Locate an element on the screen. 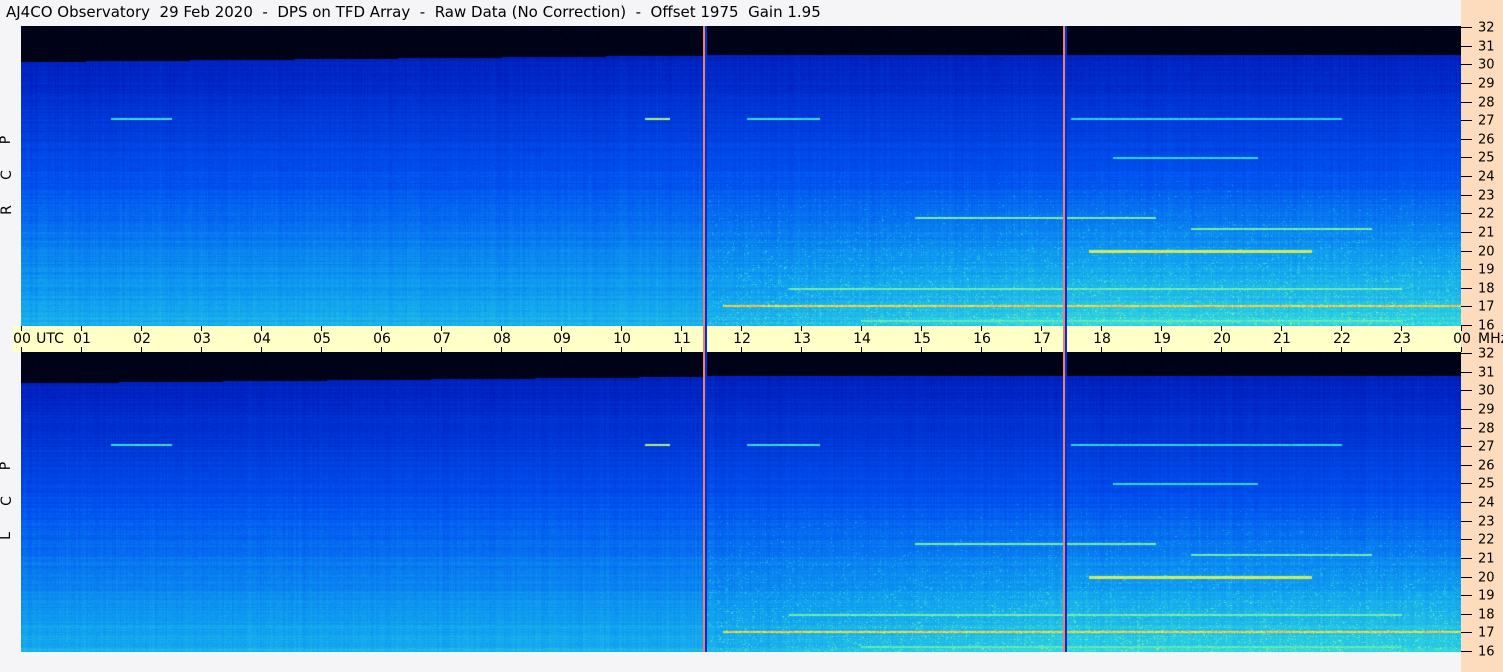 The image size is (1503, 672). x-tick-label: 17 is located at coordinates (1042, 339).